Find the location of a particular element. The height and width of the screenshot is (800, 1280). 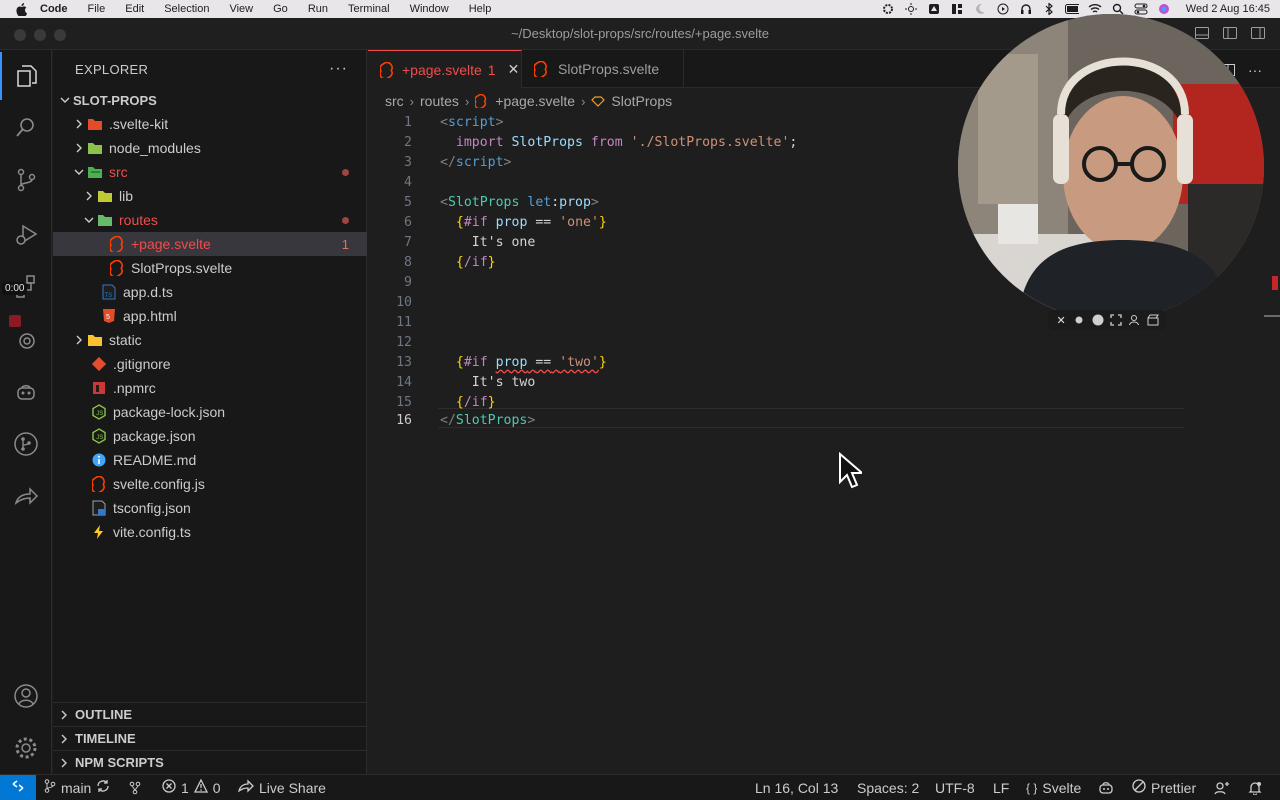

code-text: </SlotProps> is located at coordinates (488, 420).